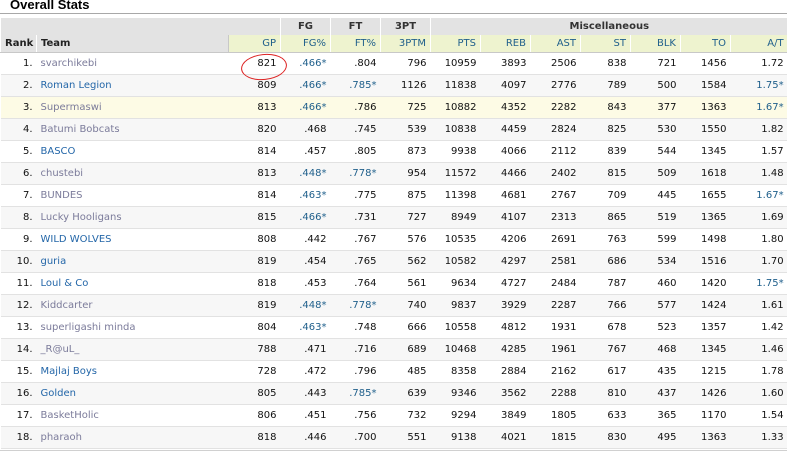 Image resolution: width=787 pixels, height=452 pixels. Describe the element at coordinates (605, 44) in the screenshot. I see `sort-st: ST` at that location.